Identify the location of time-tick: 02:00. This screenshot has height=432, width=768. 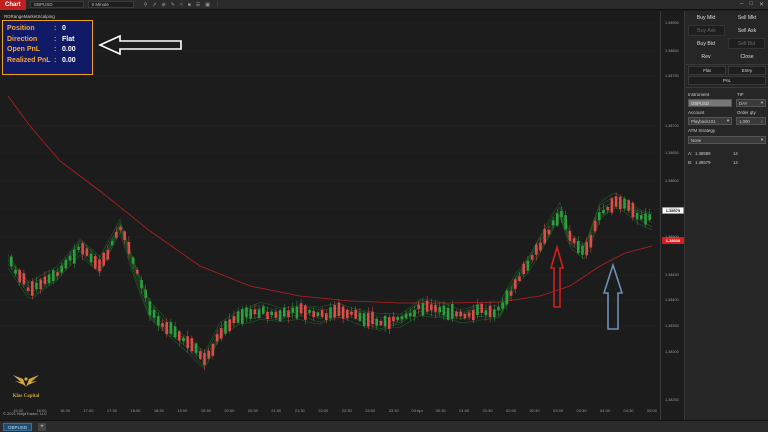
(511, 410).